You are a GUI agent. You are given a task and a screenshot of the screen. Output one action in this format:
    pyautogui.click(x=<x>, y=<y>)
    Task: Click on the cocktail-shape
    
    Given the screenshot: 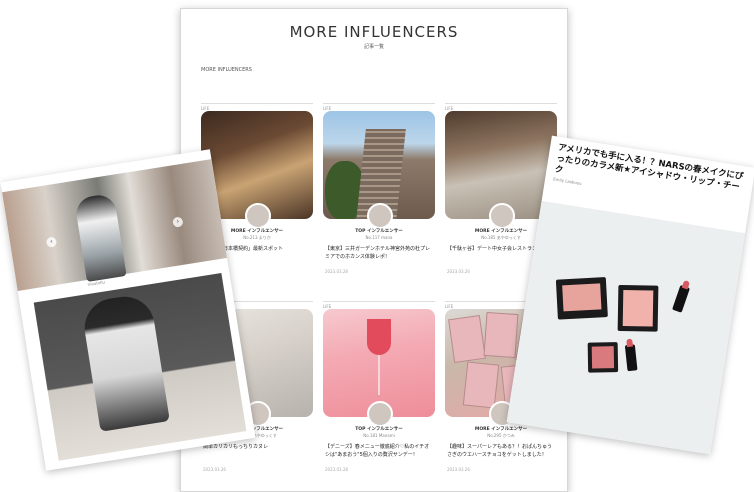 What is the action you would take?
    pyautogui.click(x=379, y=337)
    